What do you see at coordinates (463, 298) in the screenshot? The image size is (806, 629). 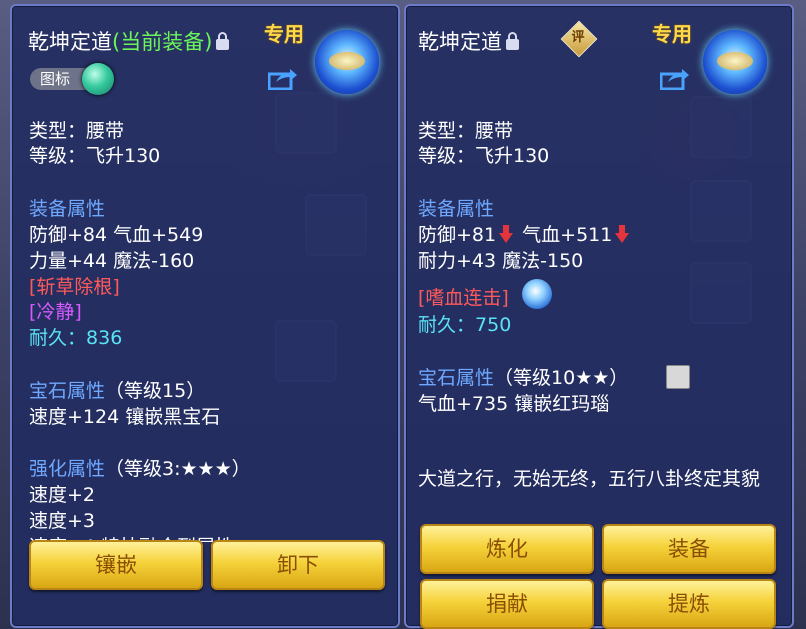 I see `special-skill: [嗜血连击]` at bounding box center [463, 298].